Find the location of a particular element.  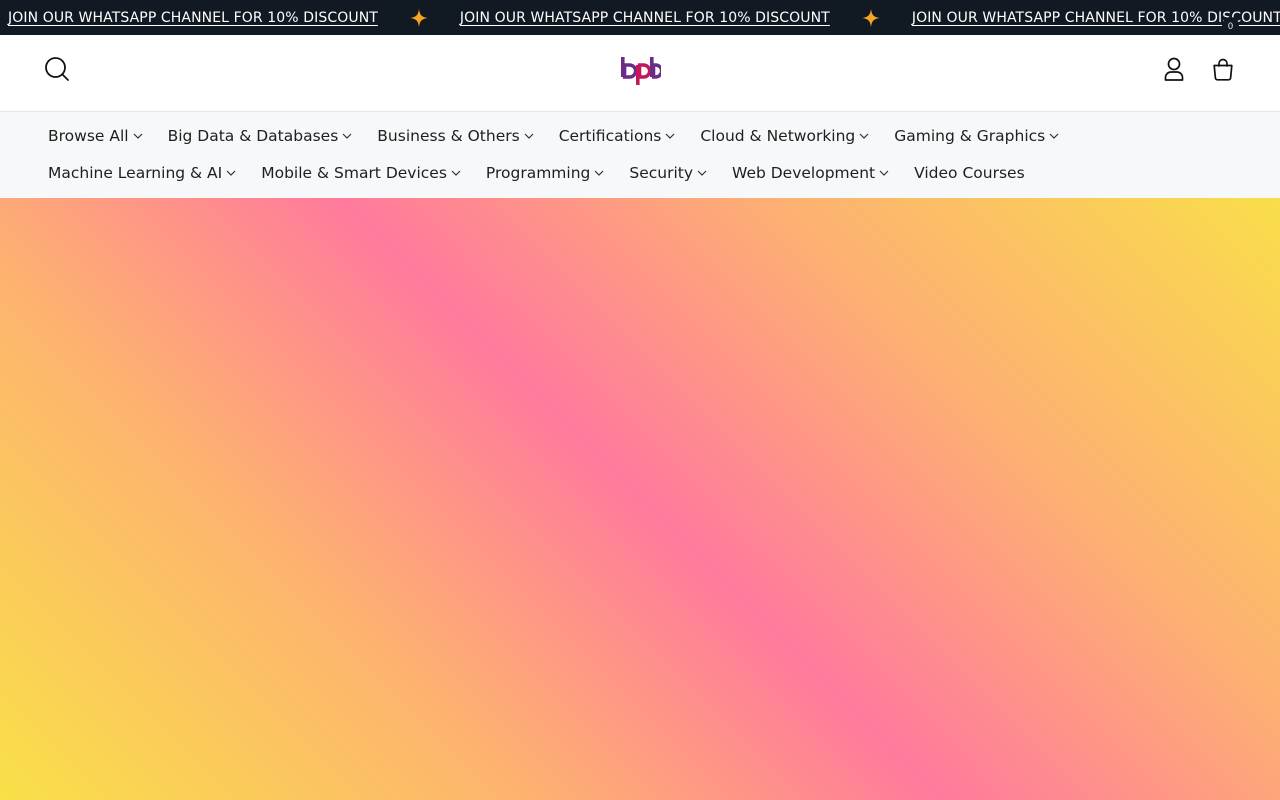

nav-item-label: Browse All is located at coordinates (88, 136).